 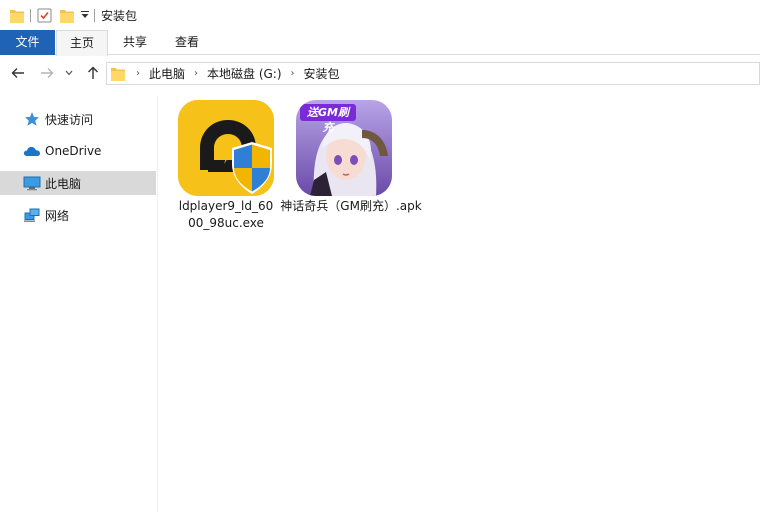 What do you see at coordinates (244, 73) in the screenshot?
I see `breadcrumb-local-disk: 本地磁盘 (G:)` at bounding box center [244, 73].